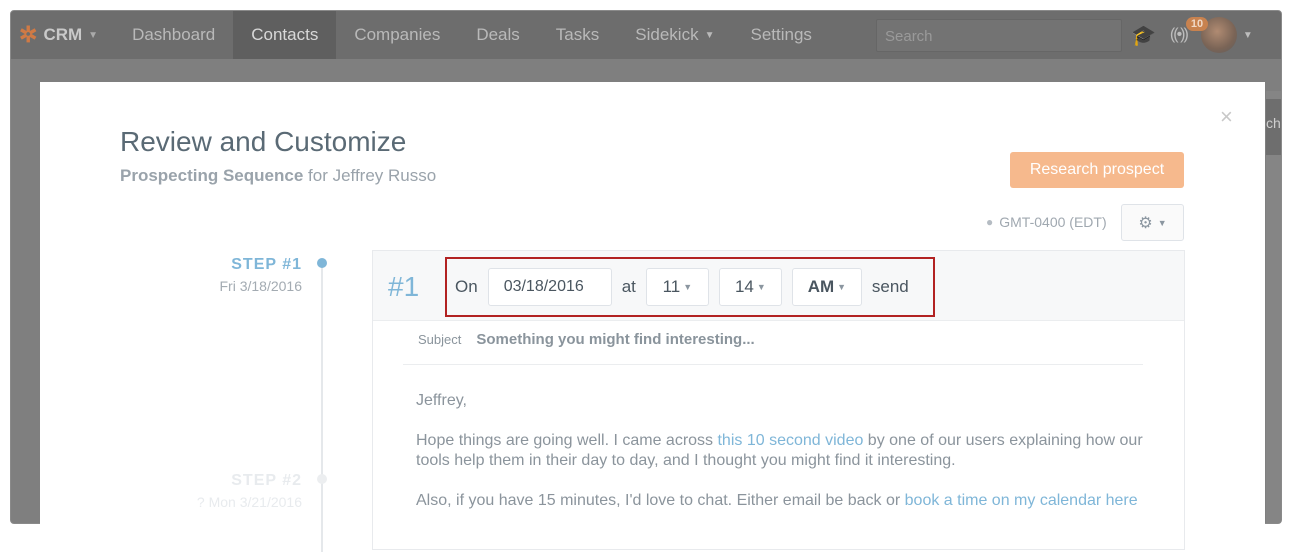 The width and height of the screenshot is (1297, 552). What do you see at coordinates (1145, 223) in the screenshot?
I see `gear-icon: ⚙` at bounding box center [1145, 223].